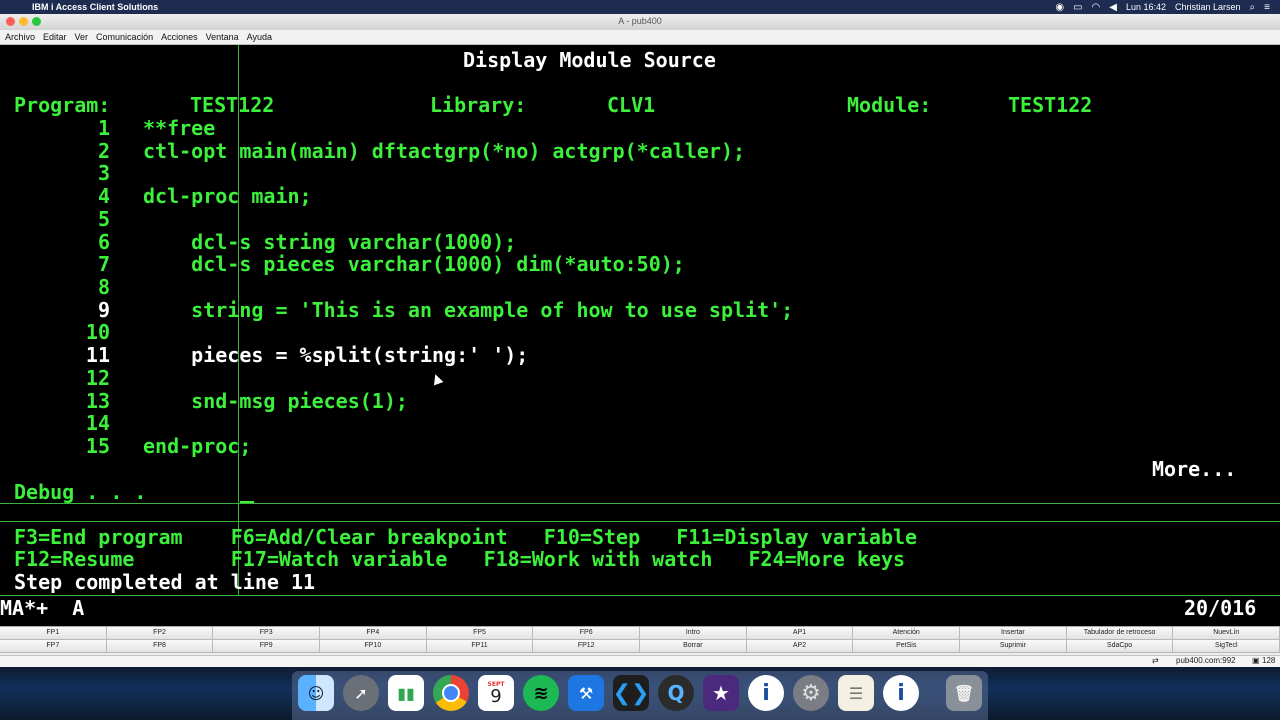 This screenshot has width=1280, height=720. What do you see at coordinates (275, 401) in the screenshot?
I see `source-line: snd-msg pieces(1);` at bounding box center [275, 401].